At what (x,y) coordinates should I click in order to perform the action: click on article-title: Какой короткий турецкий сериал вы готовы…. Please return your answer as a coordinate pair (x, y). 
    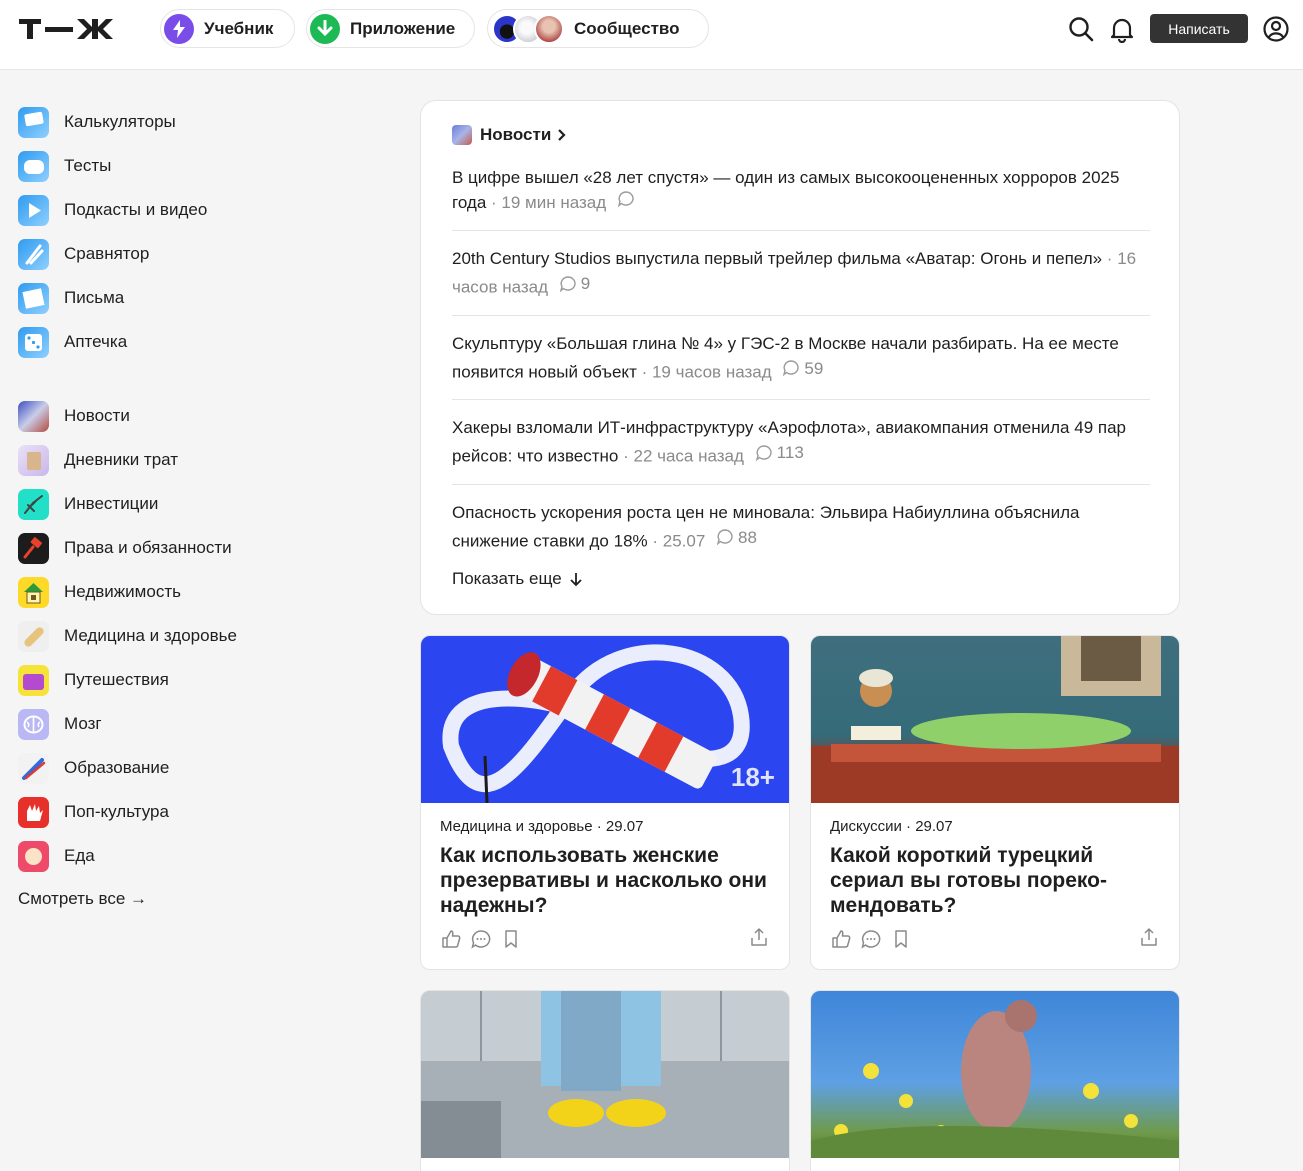
    Looking at the image, I should click on (997, 880).